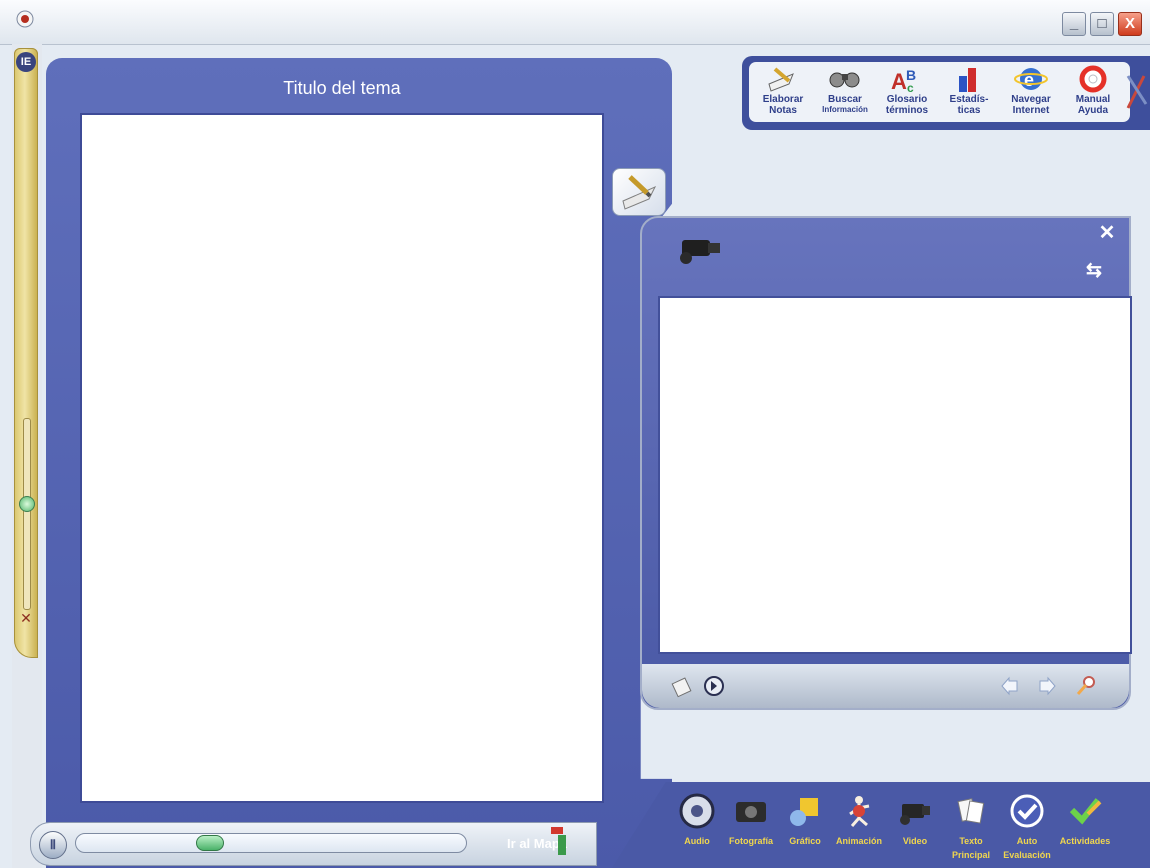  I want to click on media-panel: Audio Fotografía Gráfico Animación Video, so click(881, 825).